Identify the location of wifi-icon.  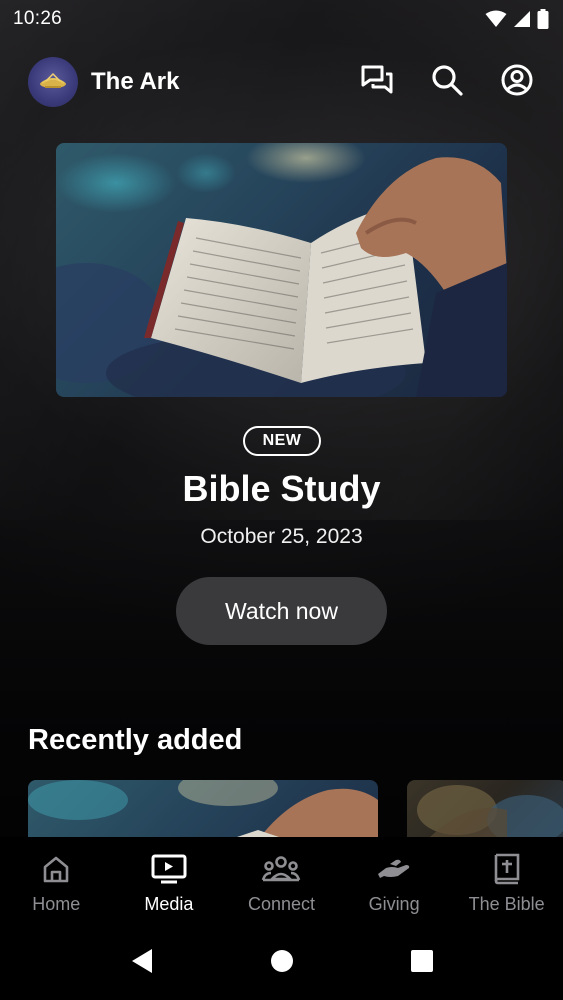
(496, 19).